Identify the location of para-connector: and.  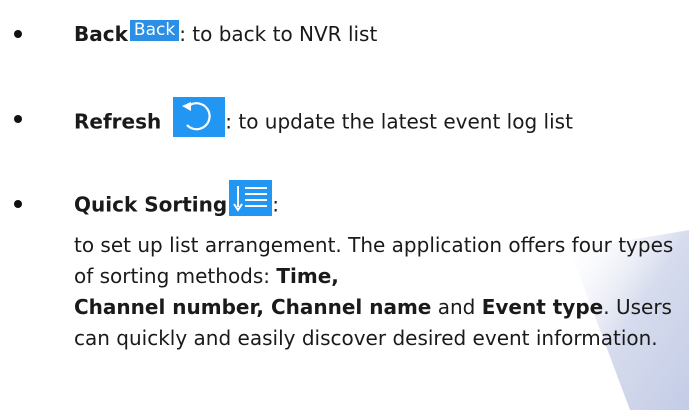
(456, 307).